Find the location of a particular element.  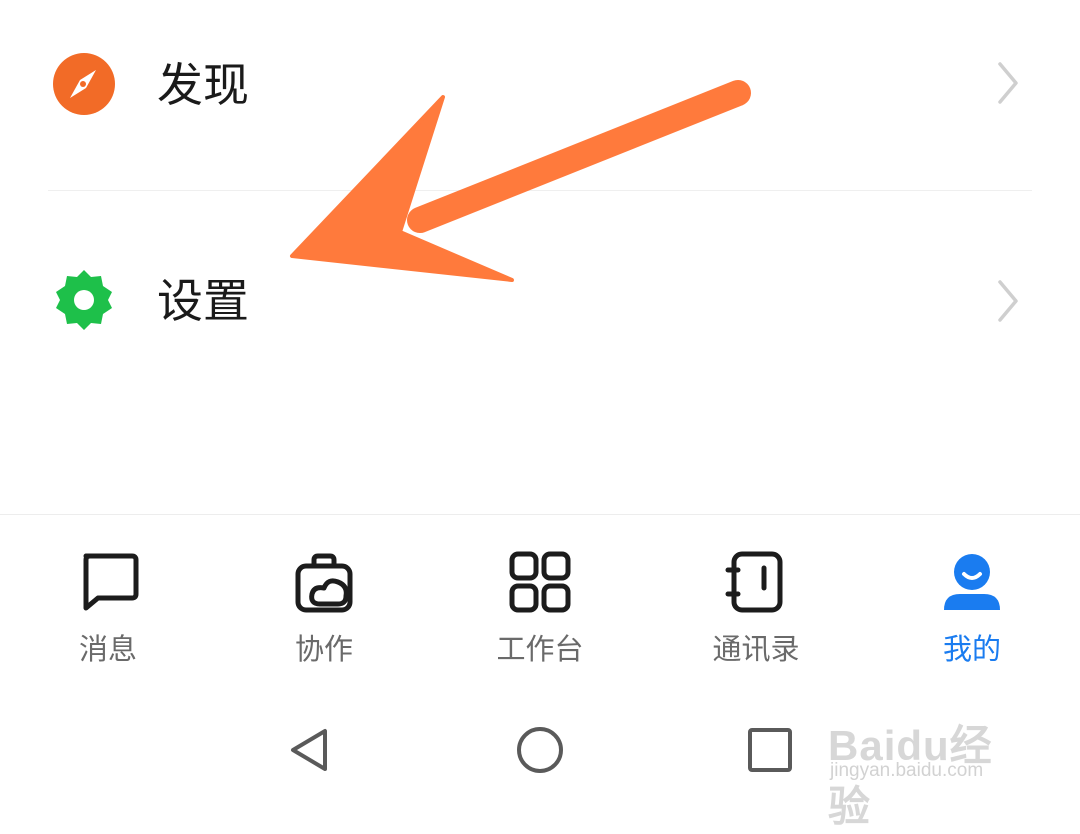

baidu-jingyan-watermark: Baidu经验 jingyan.baidu.com is located at coordinates (928, 760).